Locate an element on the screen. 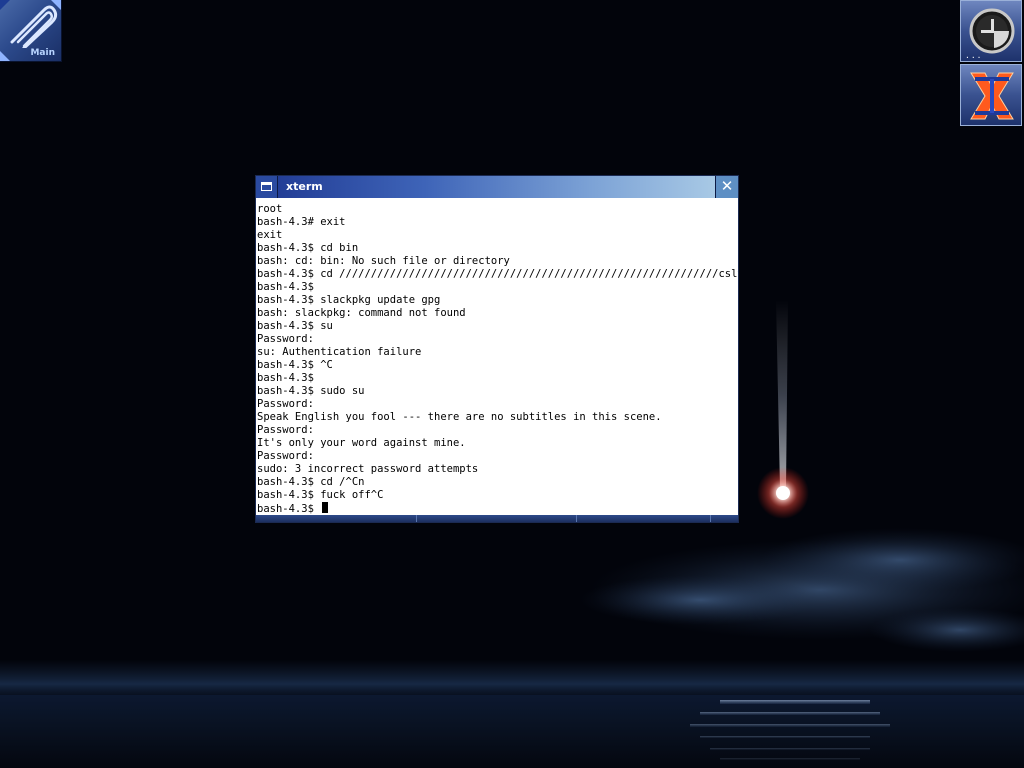  main-menu-tile: Main is located at coordinates (31, 31).